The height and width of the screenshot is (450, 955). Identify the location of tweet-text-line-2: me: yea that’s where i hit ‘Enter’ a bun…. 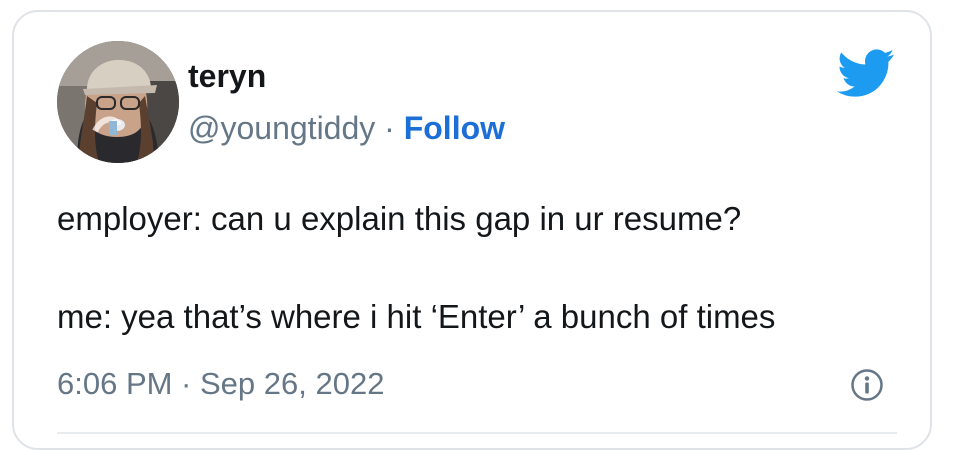
(416, 316).